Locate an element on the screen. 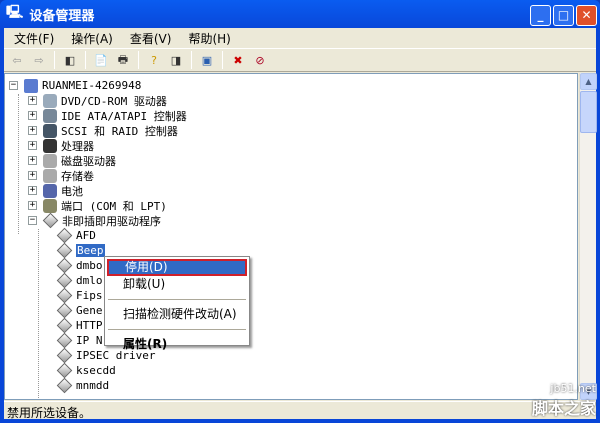  tree-category: + 处理器 is located at coordinates (61, 145).